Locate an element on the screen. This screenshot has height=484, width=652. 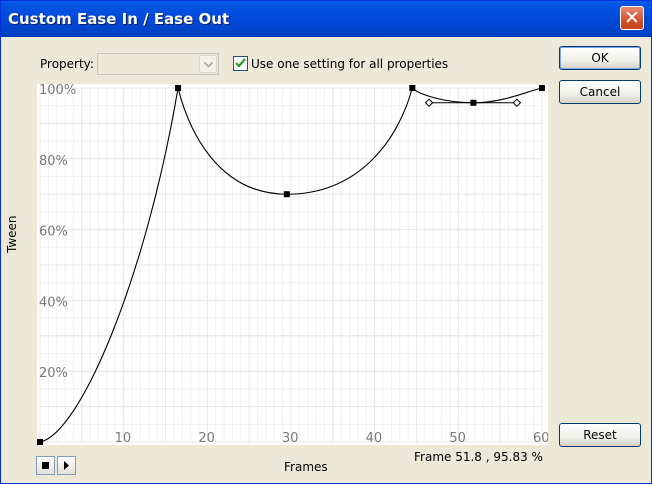
x-tick-label: 50 is located at coordinates (457, 438).